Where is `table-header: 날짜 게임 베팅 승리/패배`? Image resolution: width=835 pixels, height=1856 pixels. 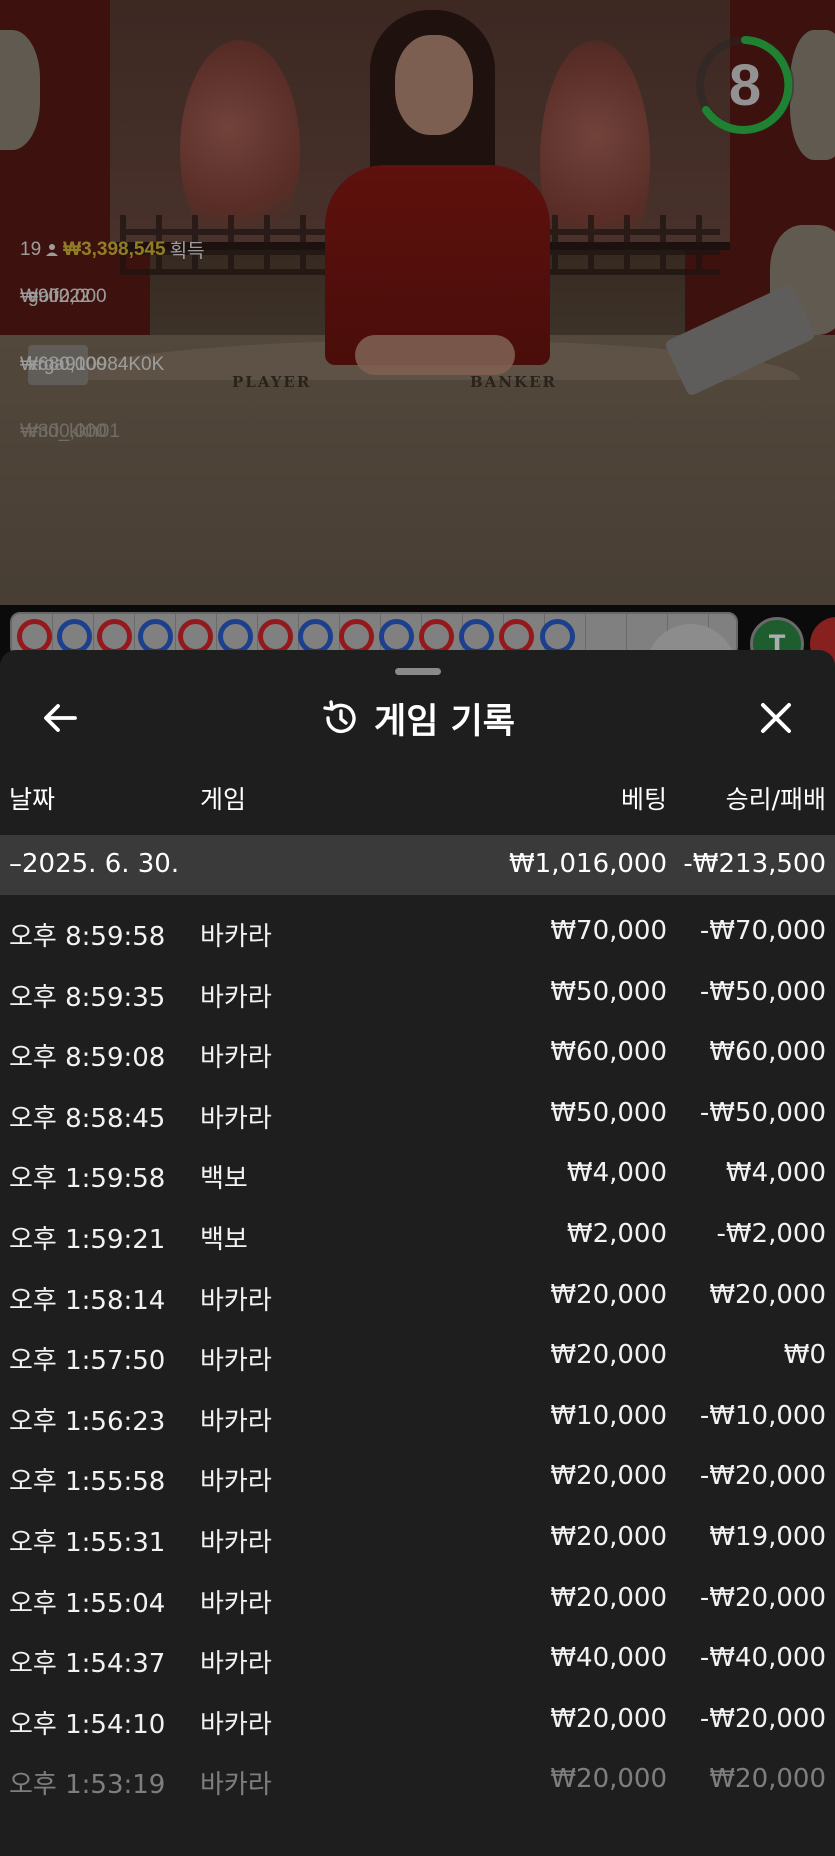
table-header: 날짜 게임 베팅 승리/패배 is located at coordinates (417, 798).